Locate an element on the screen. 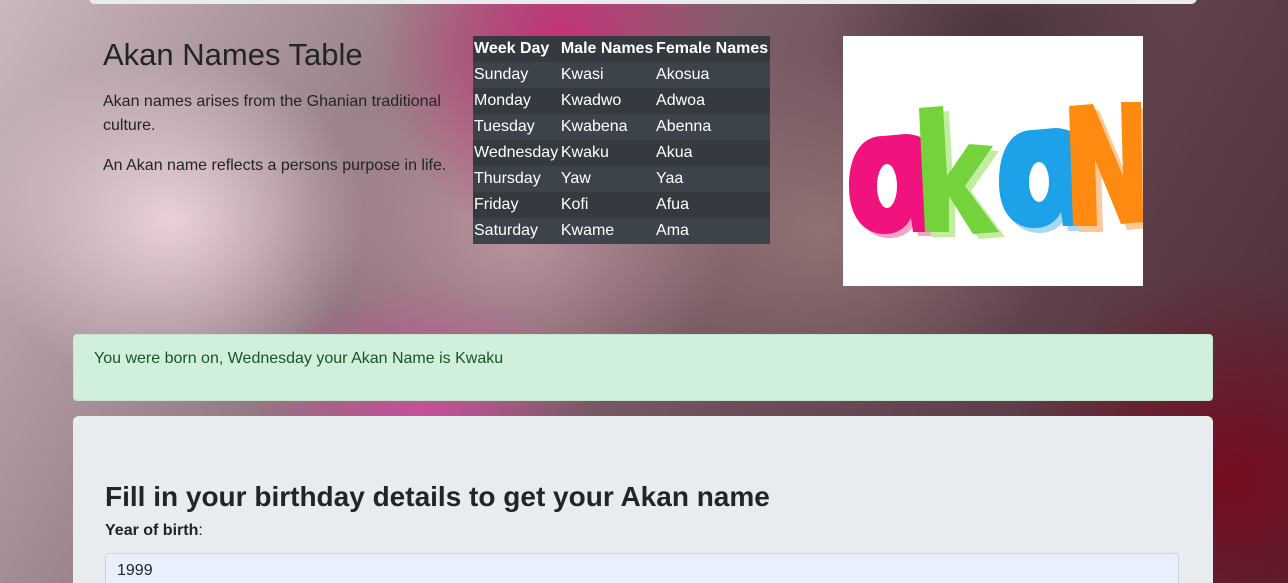  cell-week-day: Tuesday is located at coordinates (504, 126).